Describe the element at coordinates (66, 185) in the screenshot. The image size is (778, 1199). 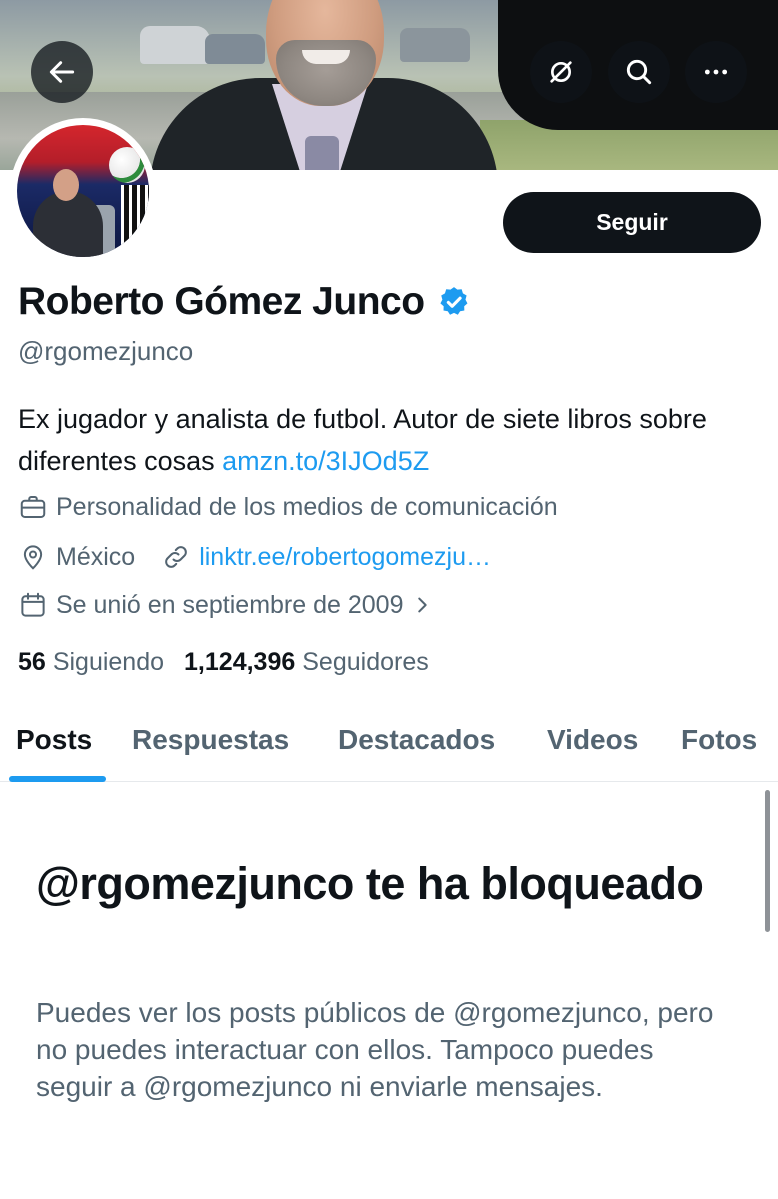
I see `avatar-face` at that location.